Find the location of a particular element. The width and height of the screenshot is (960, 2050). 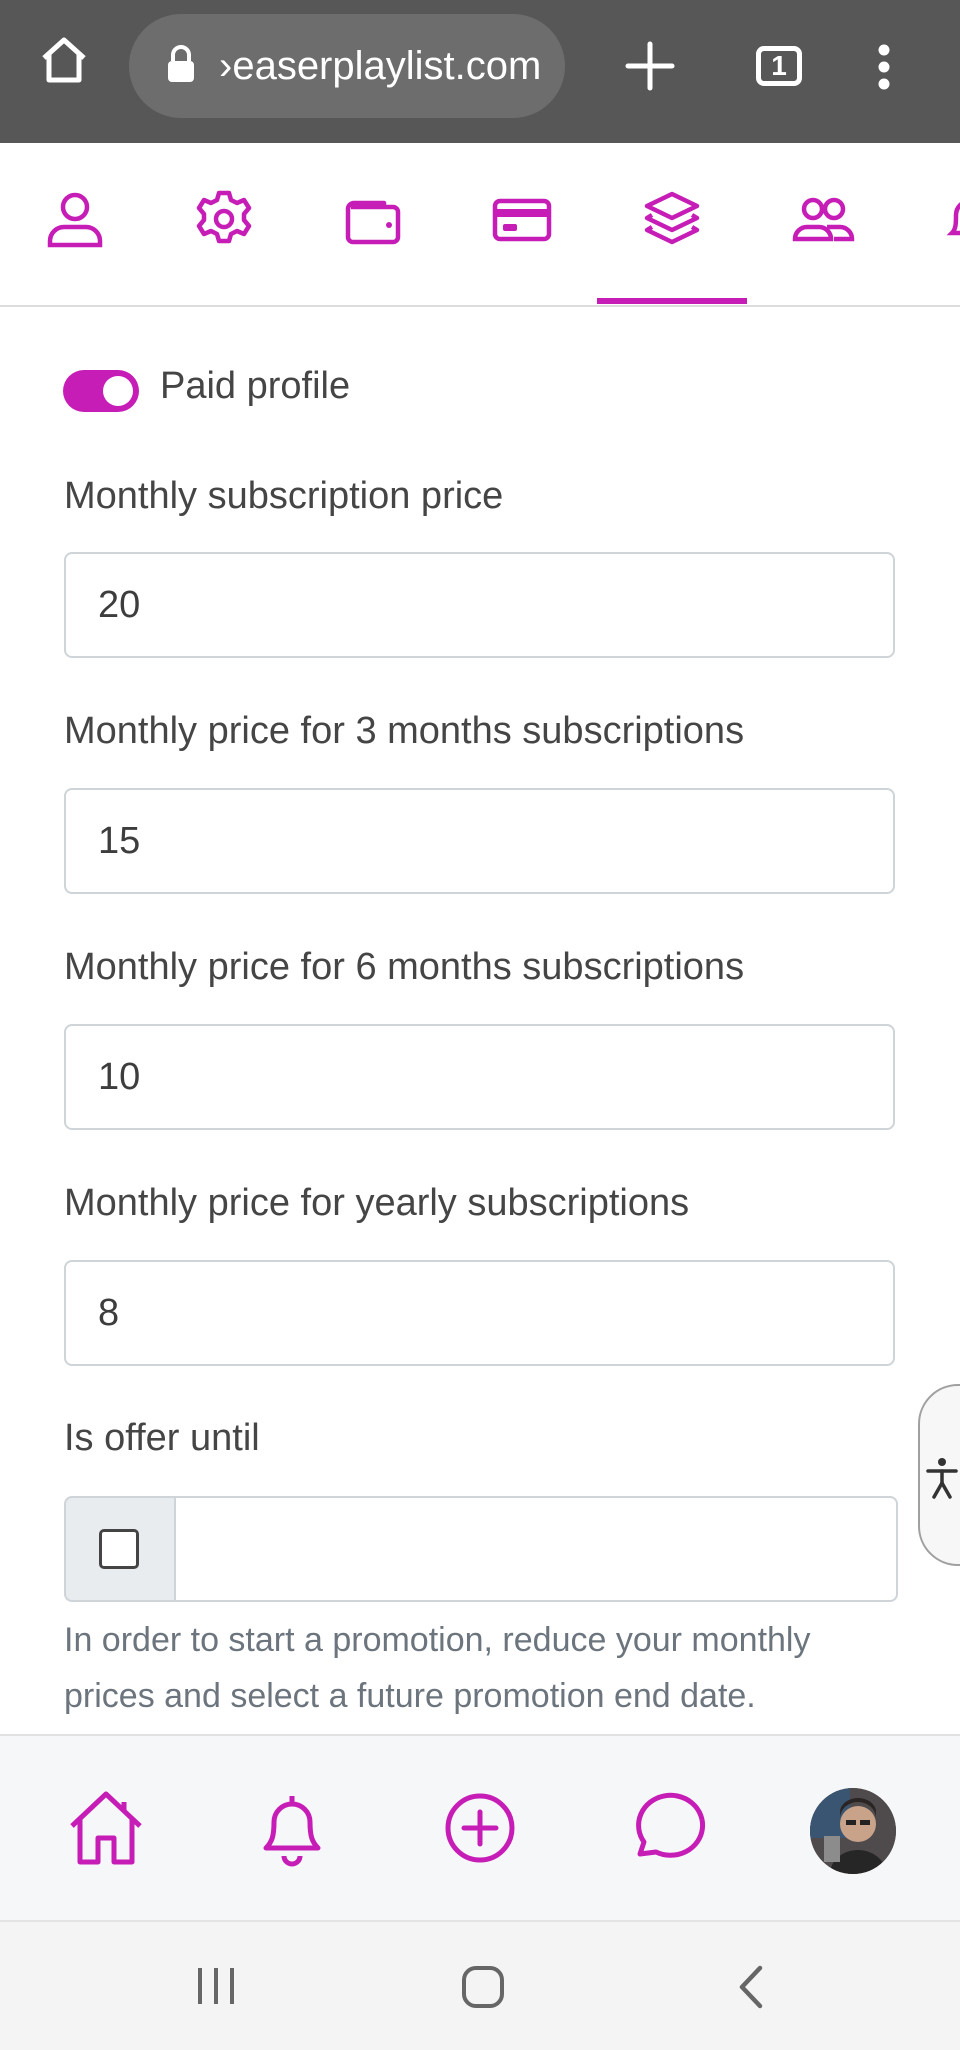

more-menu-icon is located at coordinates (884, 69).